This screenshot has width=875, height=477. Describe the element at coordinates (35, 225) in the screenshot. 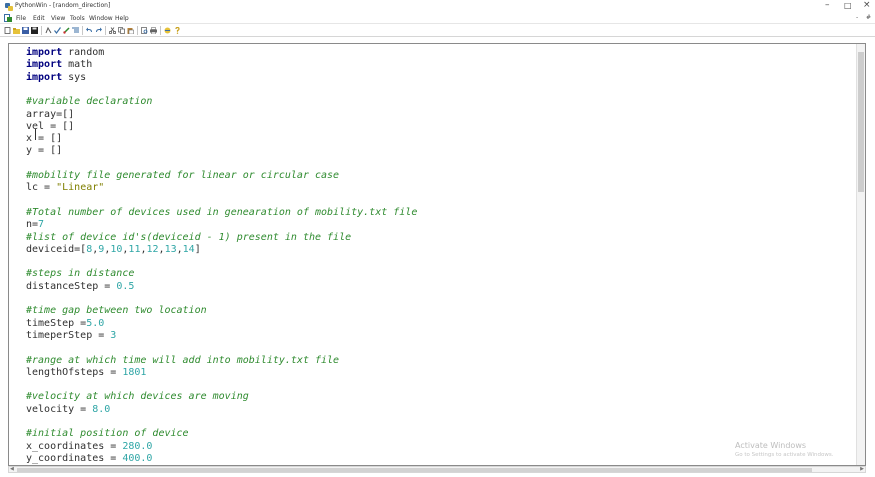

I see `code-line: n=7` at that location.